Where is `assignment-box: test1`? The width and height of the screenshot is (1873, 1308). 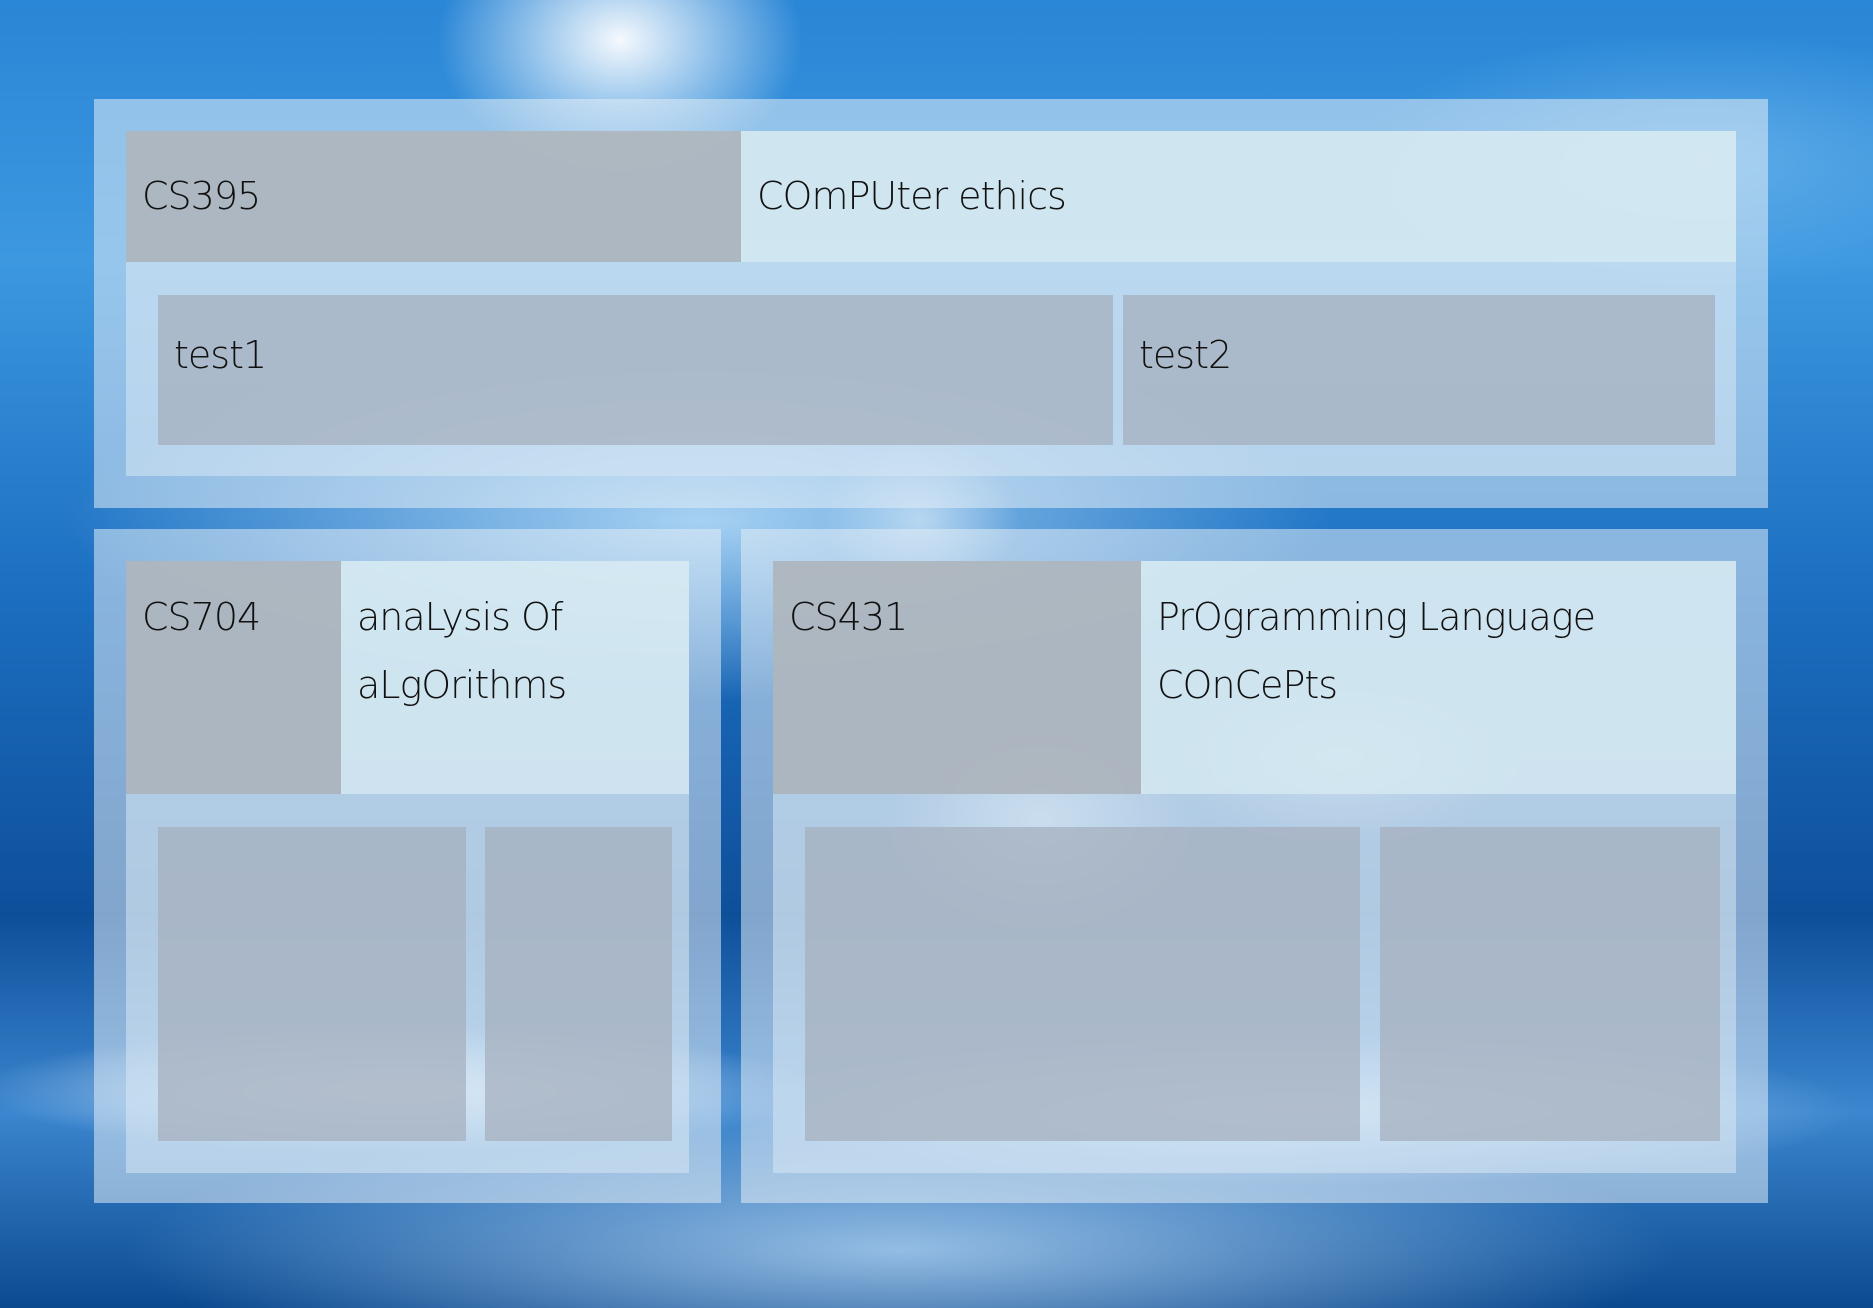
assignment-box: test1 is located at coordinates (635, 370).